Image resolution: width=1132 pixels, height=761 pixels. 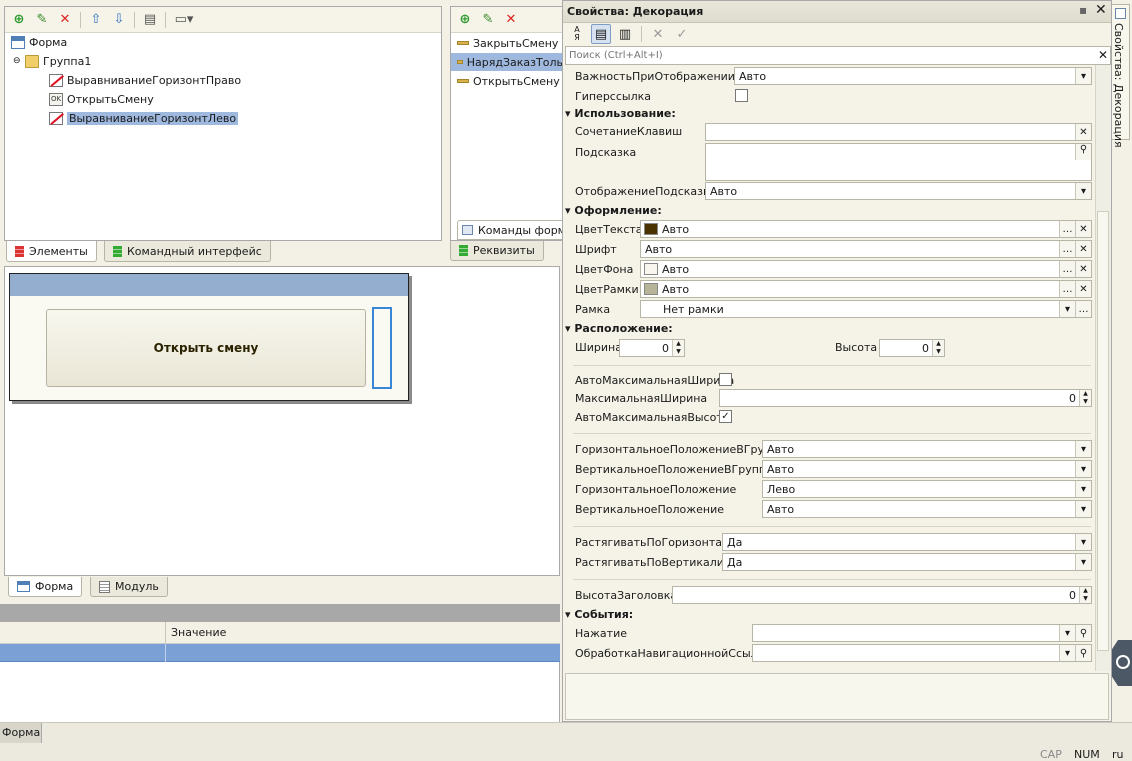 What do you see at coordinates (725, 416) in the screenshot?
I see `auto-max-height-checkbox: ✓` at bounding box center [725, 416].